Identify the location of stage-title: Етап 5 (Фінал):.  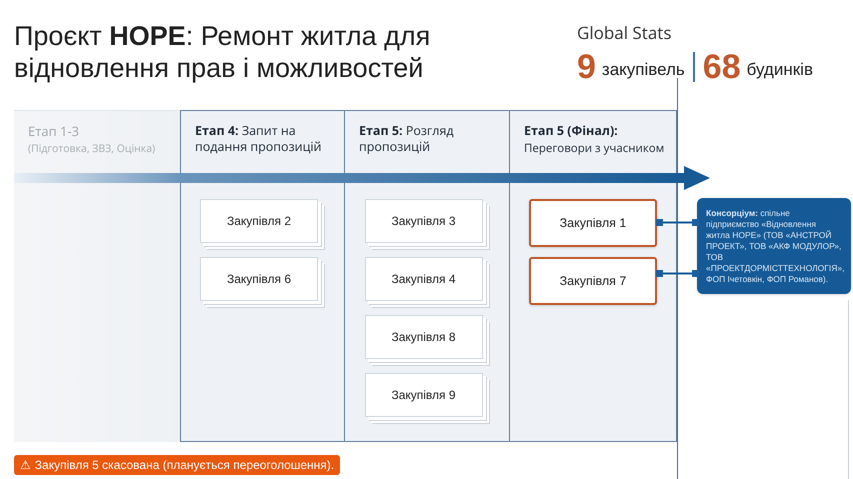
(571, 131).